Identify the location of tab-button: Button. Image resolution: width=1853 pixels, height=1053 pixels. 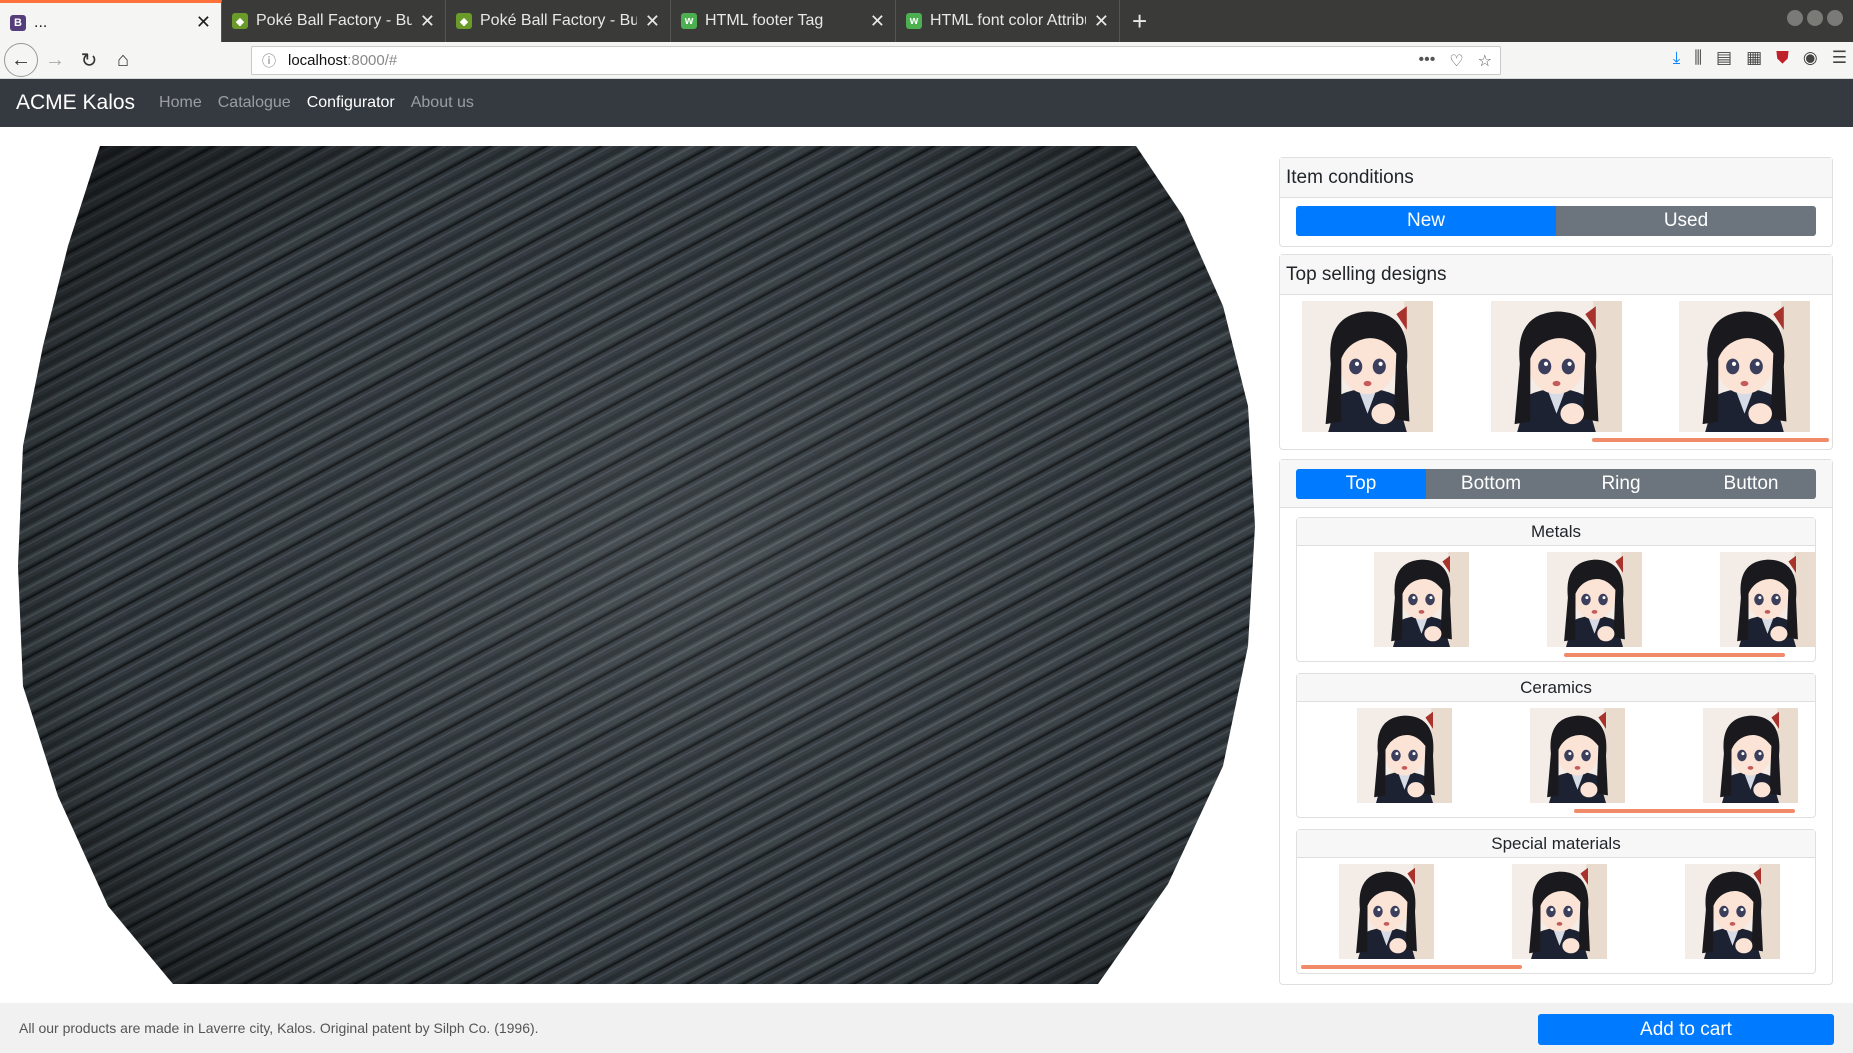
(1751, 484).